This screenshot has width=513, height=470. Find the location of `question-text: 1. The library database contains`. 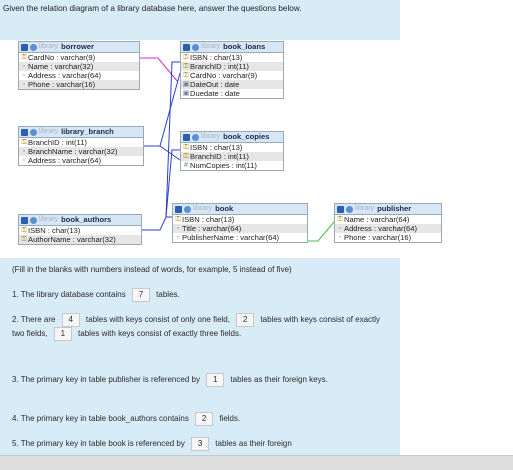

question-text: 1. The library database contains is located at coordinates (69, 295).